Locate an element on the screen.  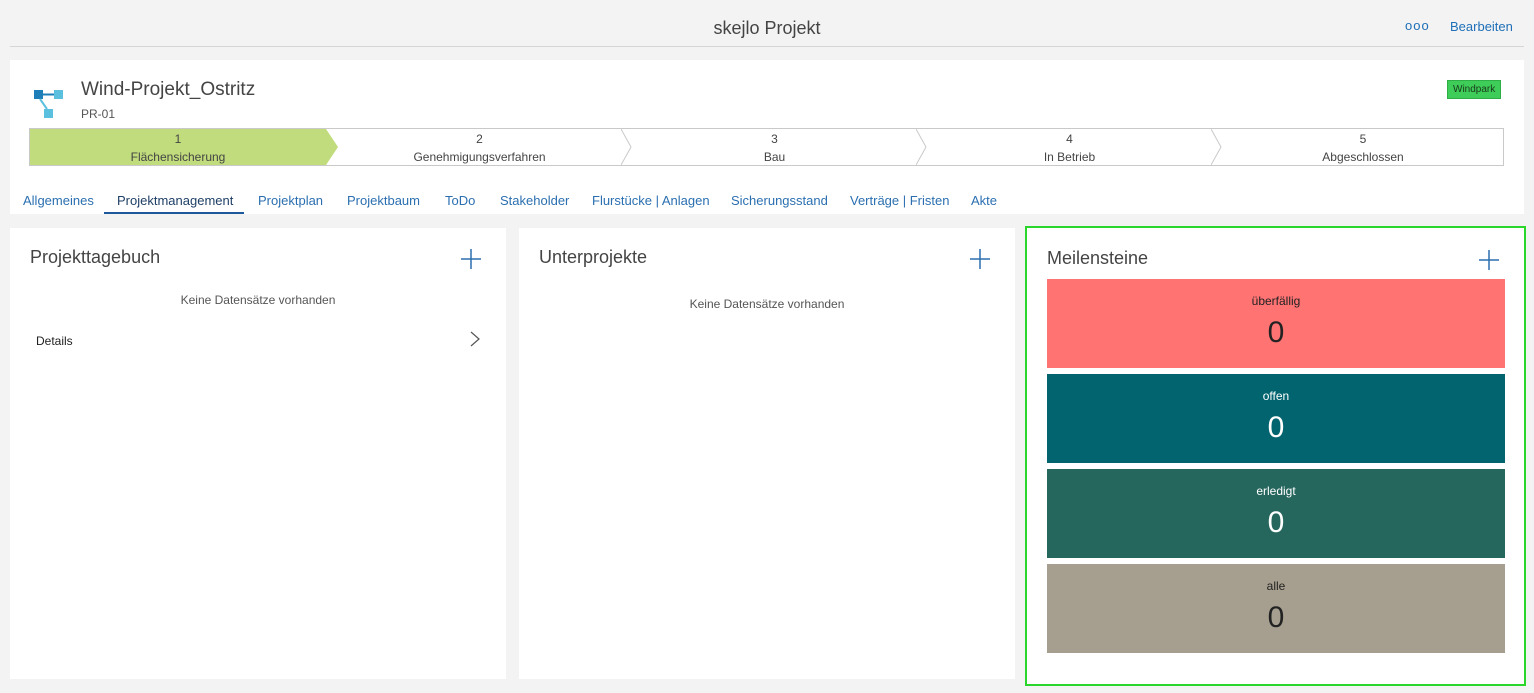
tab-projektmanagement: Projektmanagement is located at coordinates (175, 200).